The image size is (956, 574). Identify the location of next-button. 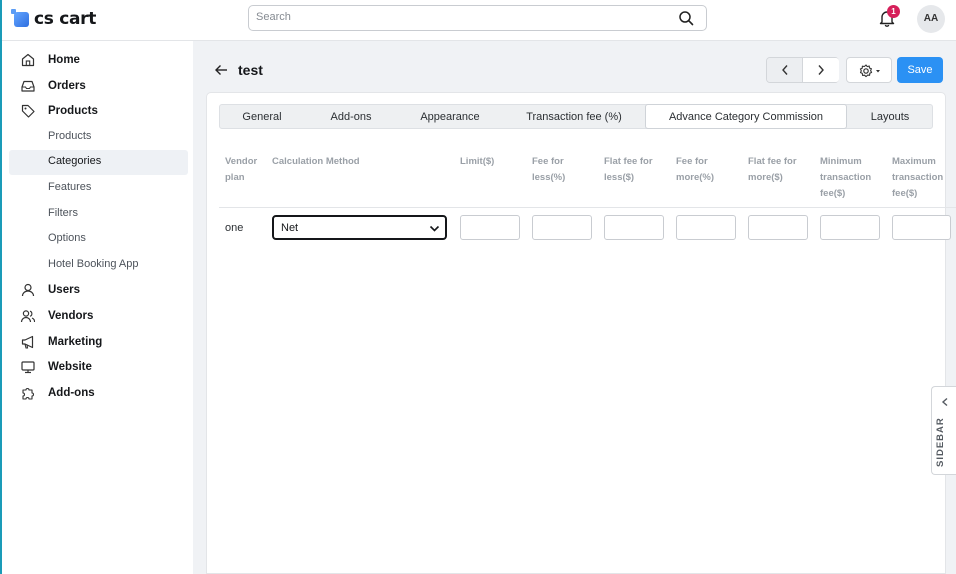
(821, 70).